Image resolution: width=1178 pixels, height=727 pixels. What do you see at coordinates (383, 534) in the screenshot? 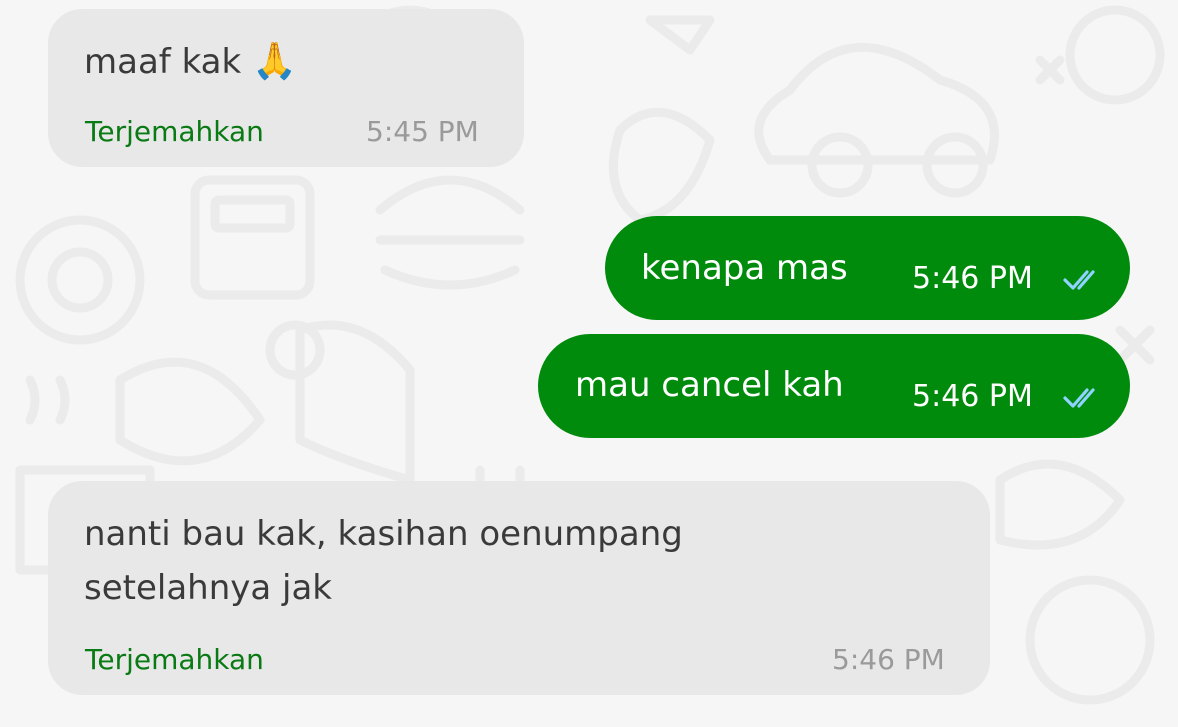
I see `message-text-line-1: nanti bau kak, kasihan oenumpang` at bounding box center [383, 534].